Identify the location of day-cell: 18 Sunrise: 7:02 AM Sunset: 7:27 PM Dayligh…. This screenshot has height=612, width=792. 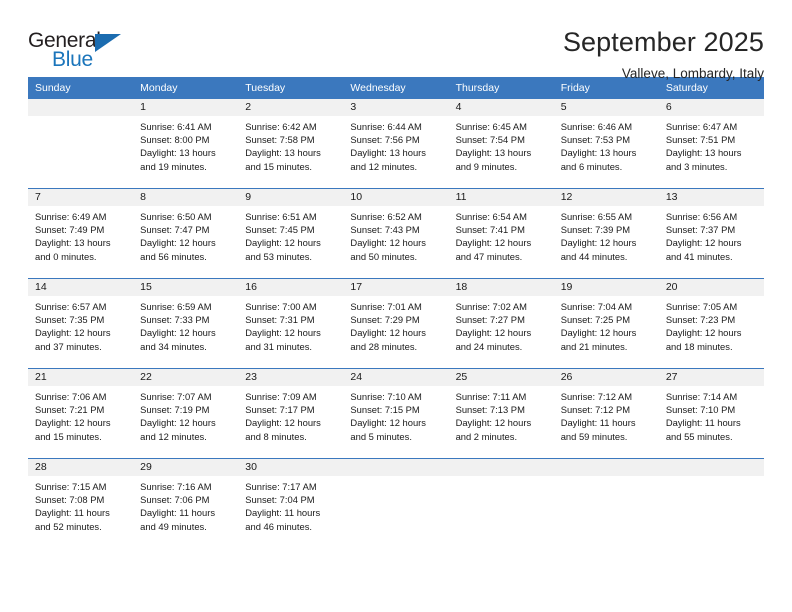
(501, 323).